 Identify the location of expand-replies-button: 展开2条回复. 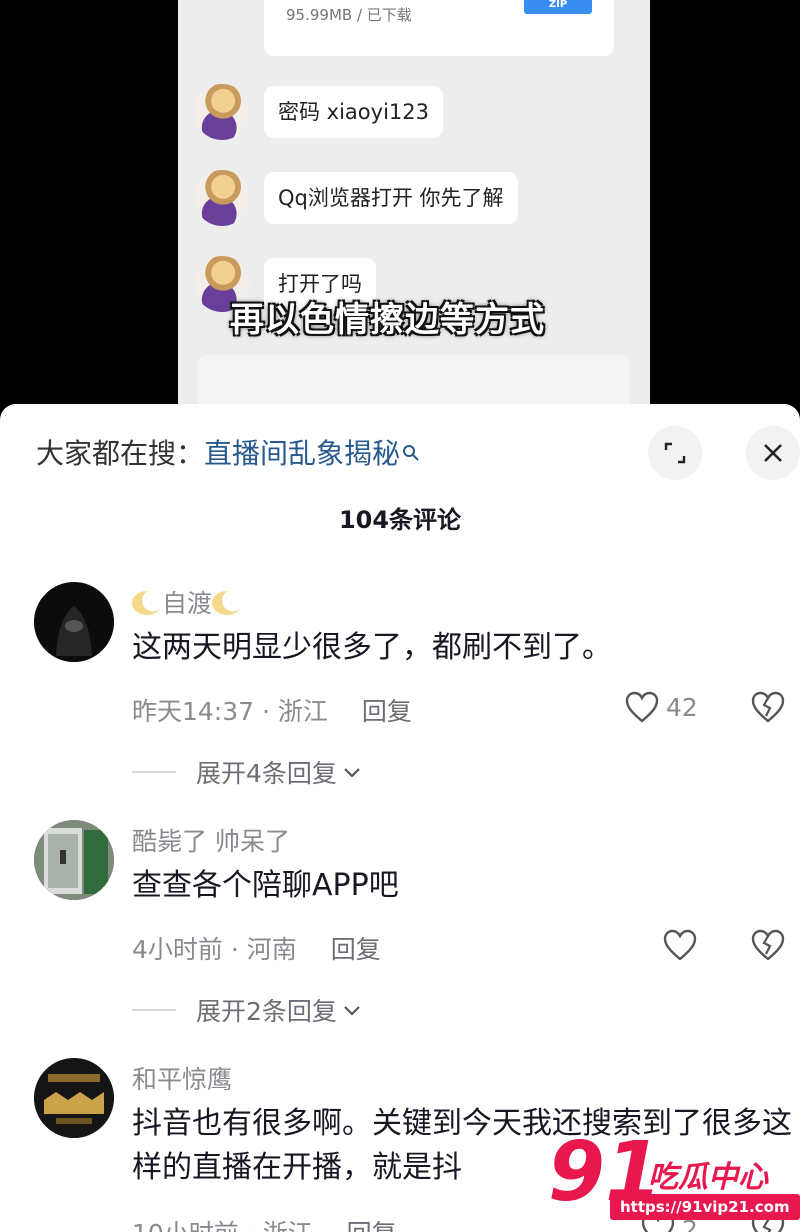
(247, 1010).